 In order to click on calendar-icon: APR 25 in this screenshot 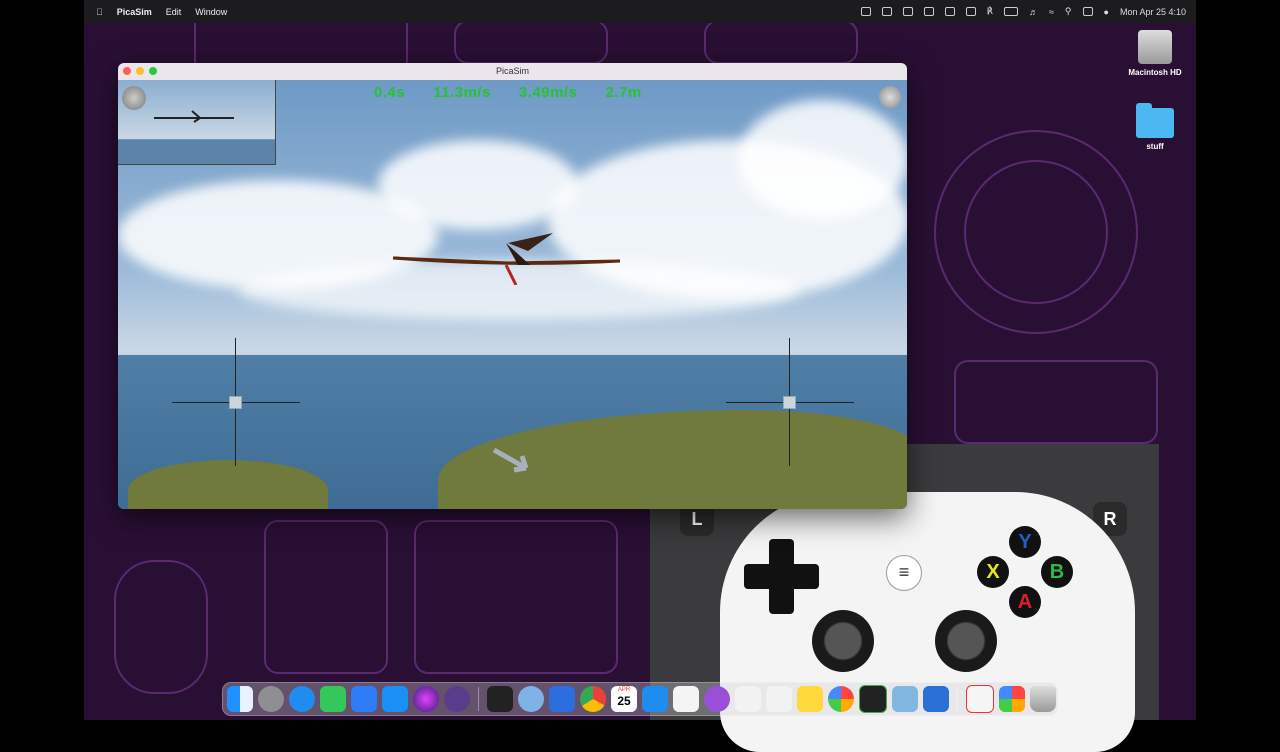, I will do `click(624, 699)`.